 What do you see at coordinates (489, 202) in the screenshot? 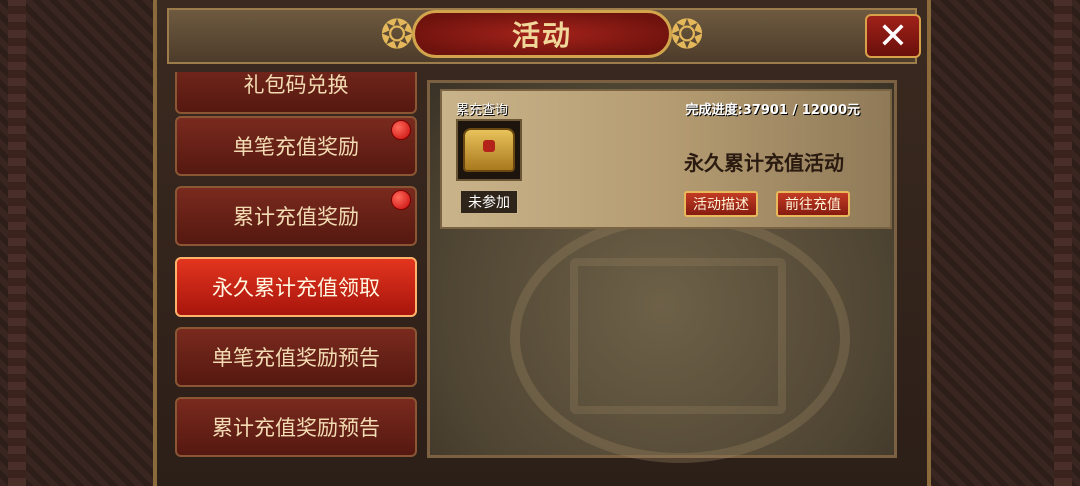
I see `join-status-button: 未参加` at bounding box center [489, 202].